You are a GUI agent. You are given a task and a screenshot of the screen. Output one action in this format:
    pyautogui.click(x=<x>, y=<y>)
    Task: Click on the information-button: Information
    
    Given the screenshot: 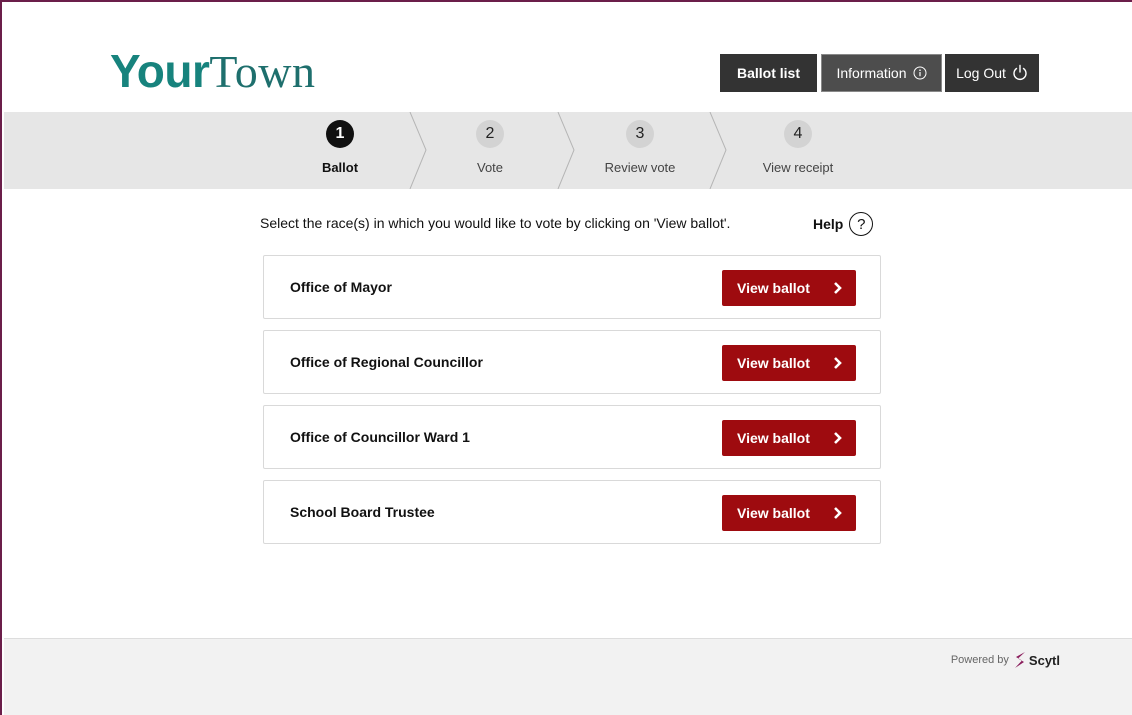 What is the action you would take?
    pyautogui.click(x=881, y=73)
    